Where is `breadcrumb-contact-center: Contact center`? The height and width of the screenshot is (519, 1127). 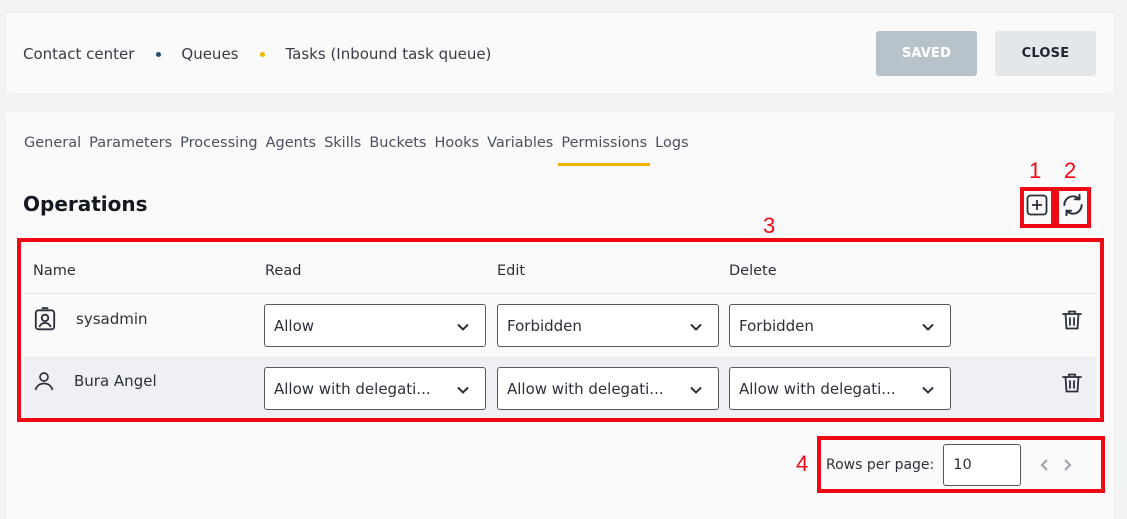
breadcrumb-contact-center: Contact center is located at coordinates (78, 54).